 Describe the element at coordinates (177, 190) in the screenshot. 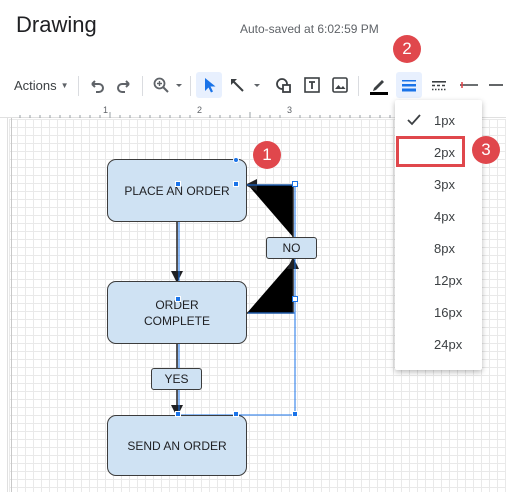

I see `shape-place-an-order: PLACE AN ORDER` at that location.